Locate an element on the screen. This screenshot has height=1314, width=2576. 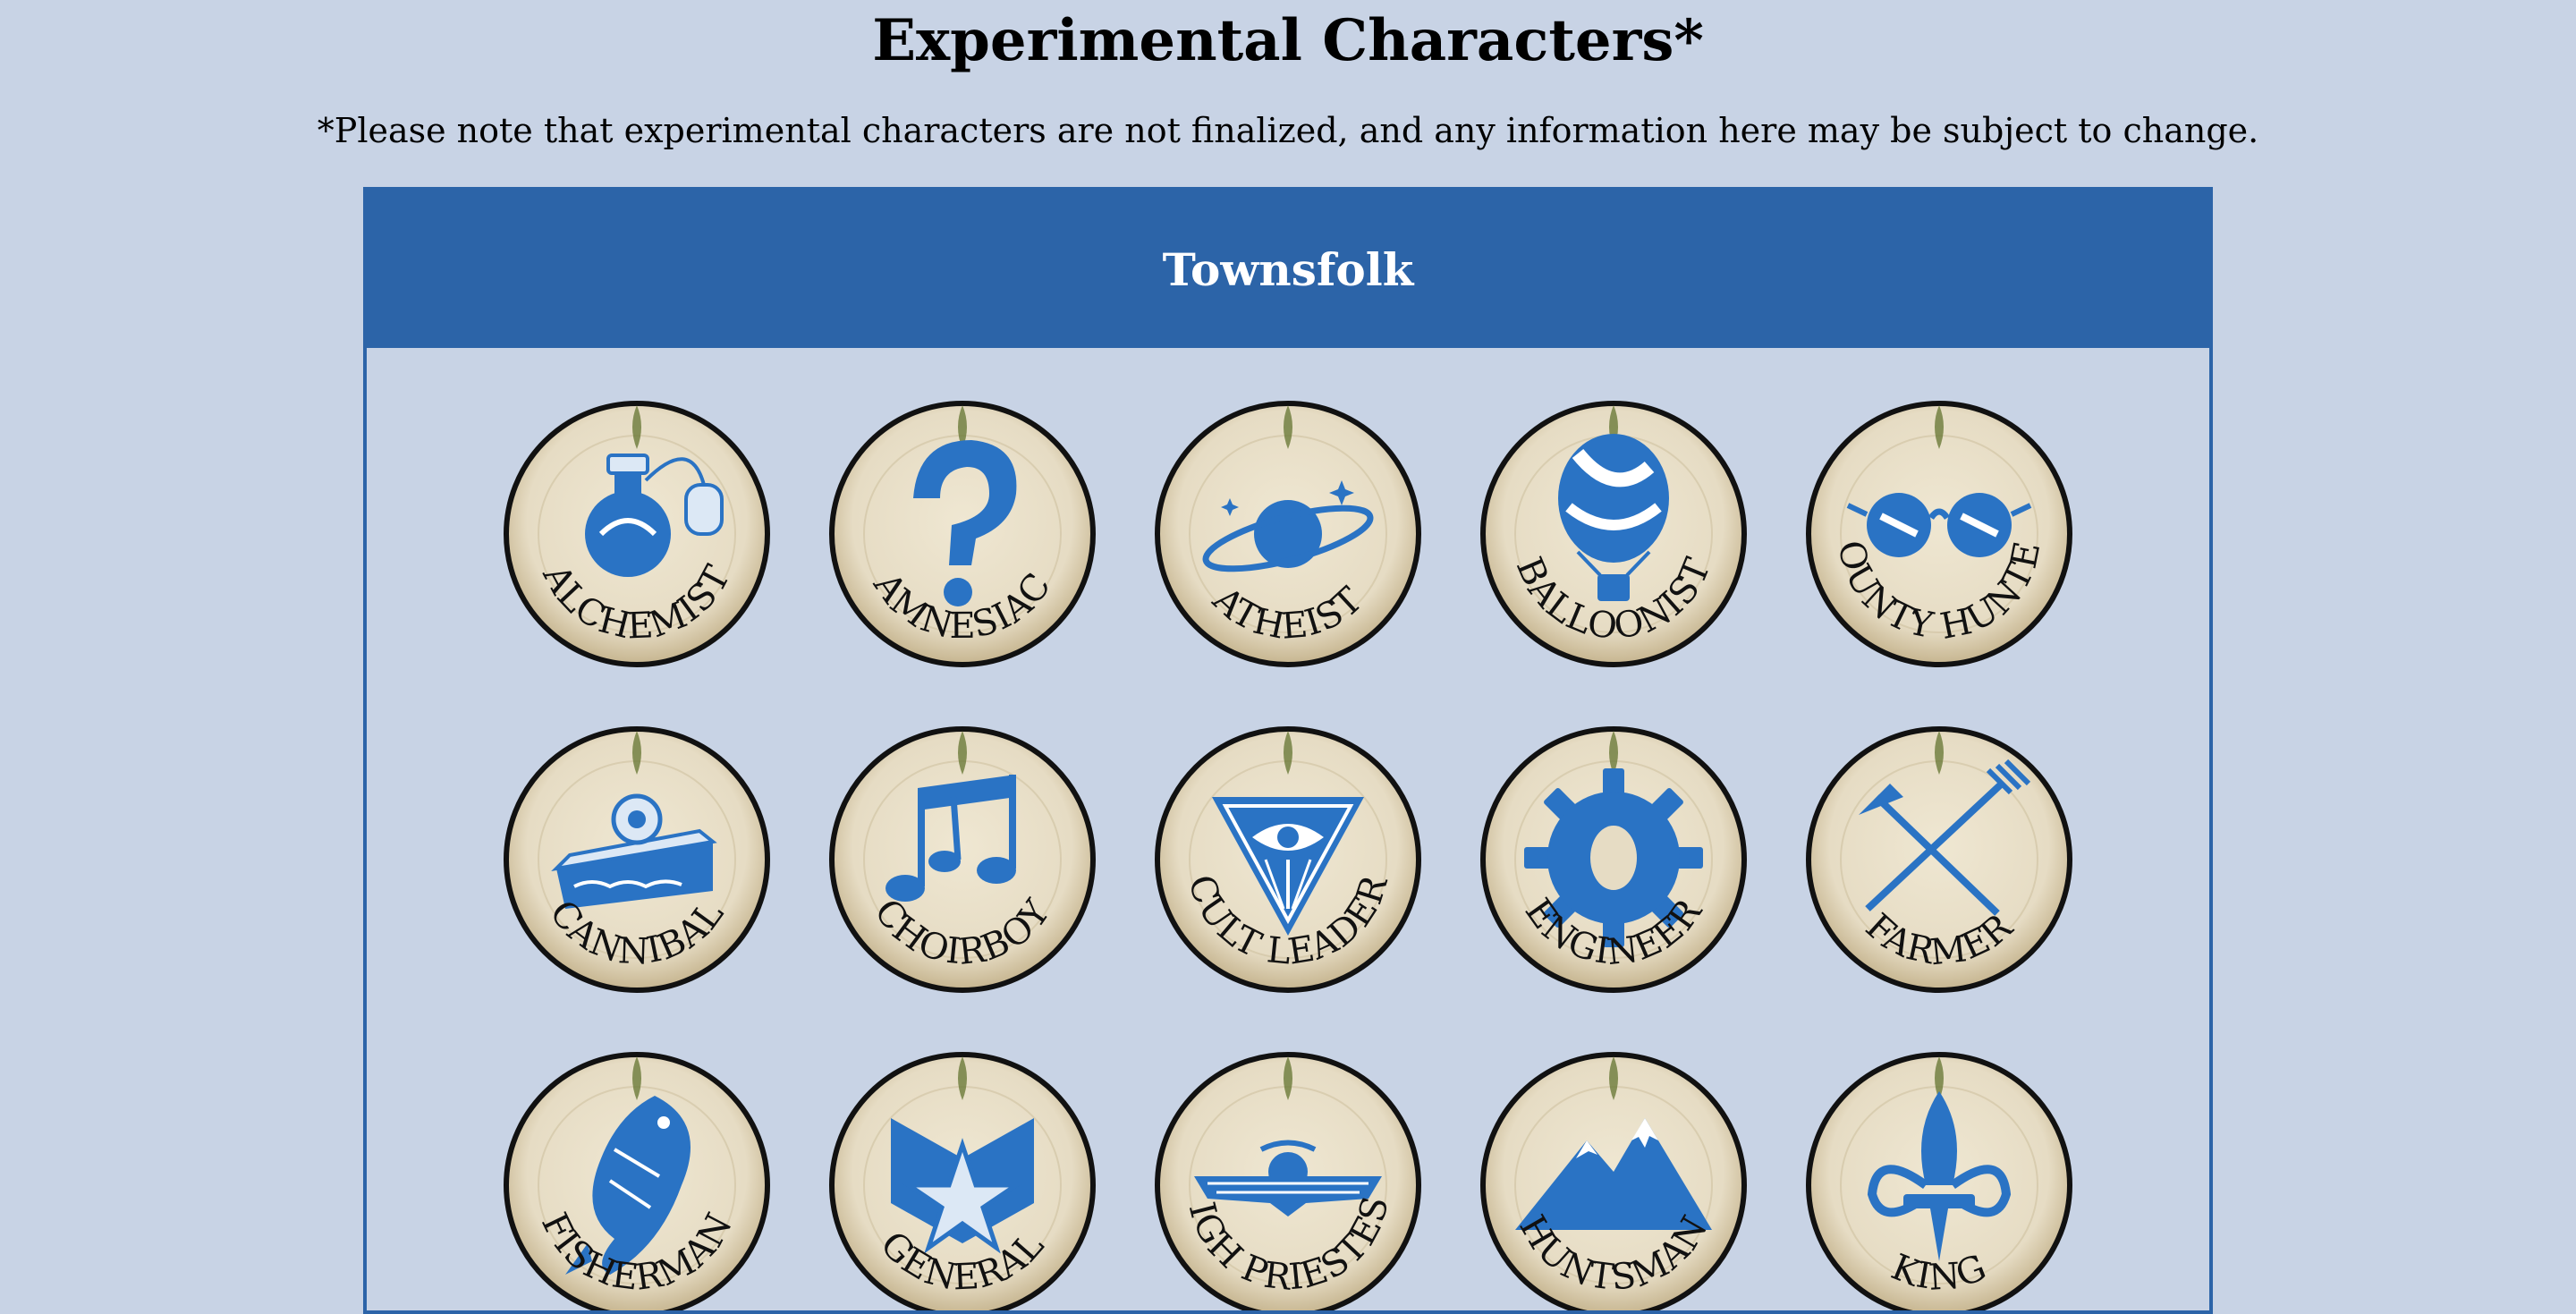
character-token-engineer: ENGINEER is located at coordinates (1613, 859).